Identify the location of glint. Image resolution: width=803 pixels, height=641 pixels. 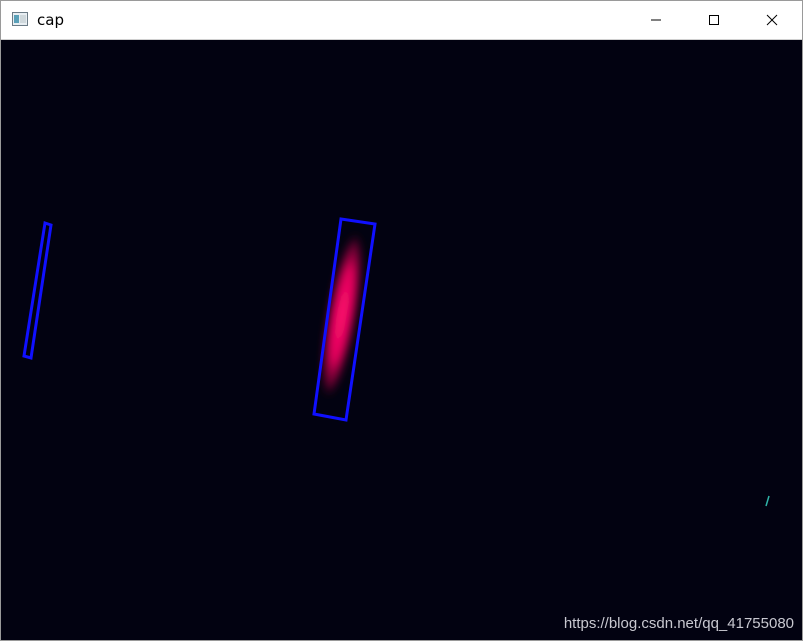
(767, 501).